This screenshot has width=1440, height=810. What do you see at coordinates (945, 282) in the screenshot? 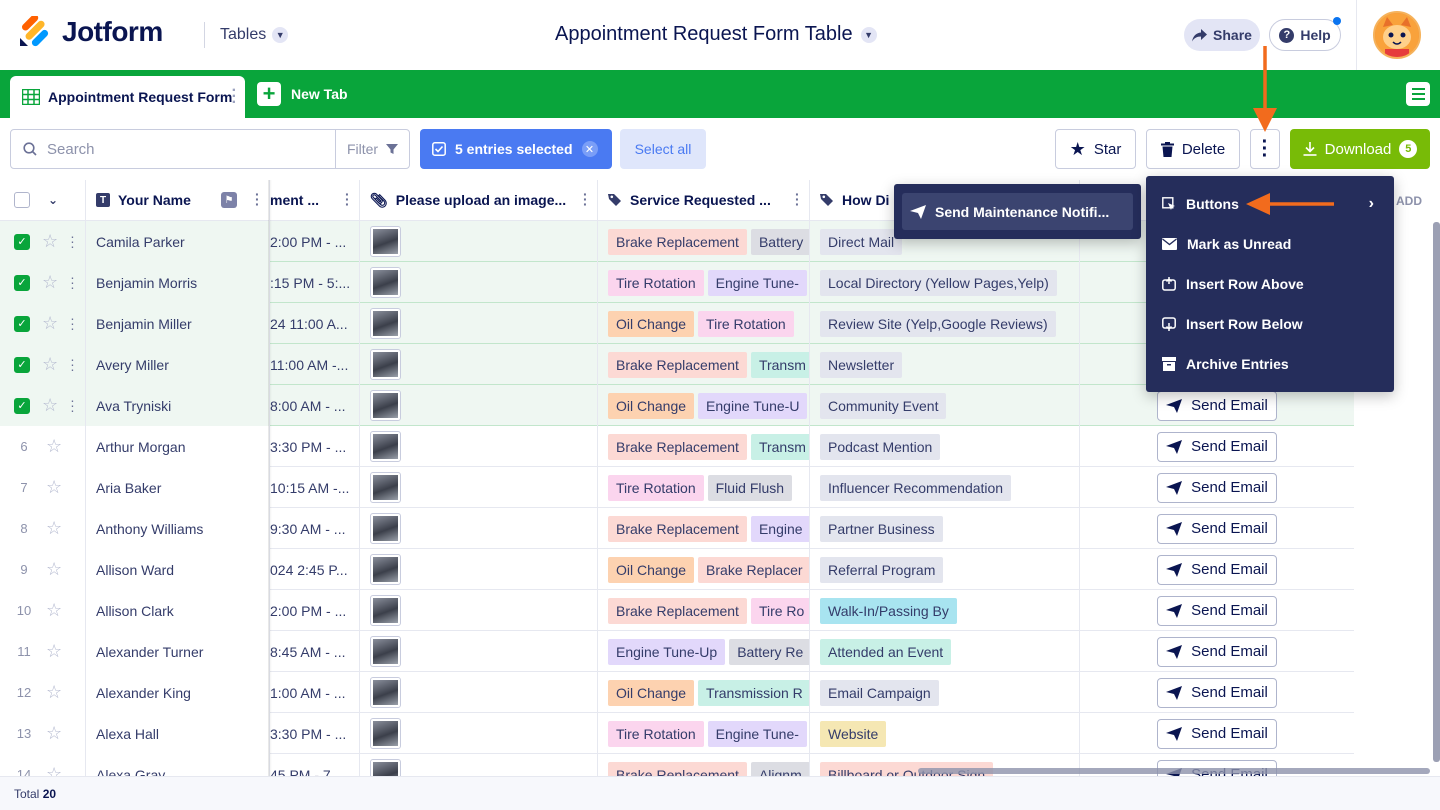
I see `referral-cell: Local Directory (Yellow Pages,Yelp)` at bounding box center [945, 282].